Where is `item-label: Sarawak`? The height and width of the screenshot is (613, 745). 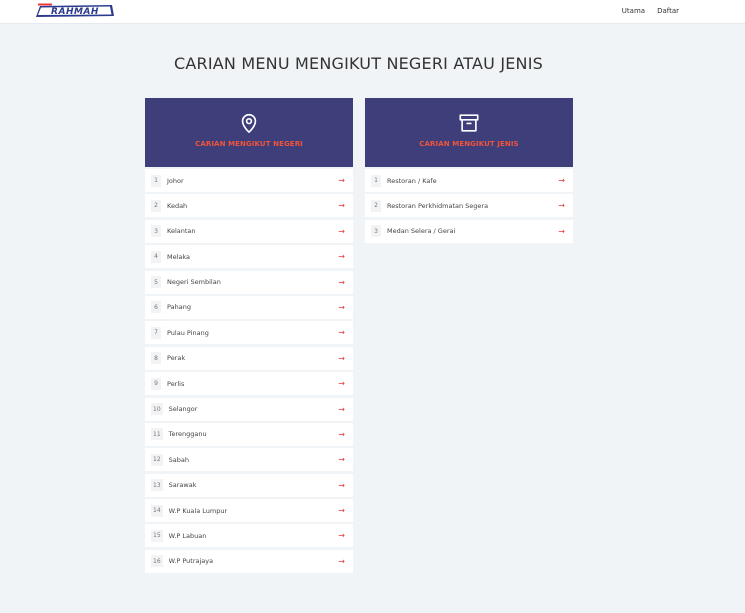 item-label: Sarawak is located at coordinates (182, 485).